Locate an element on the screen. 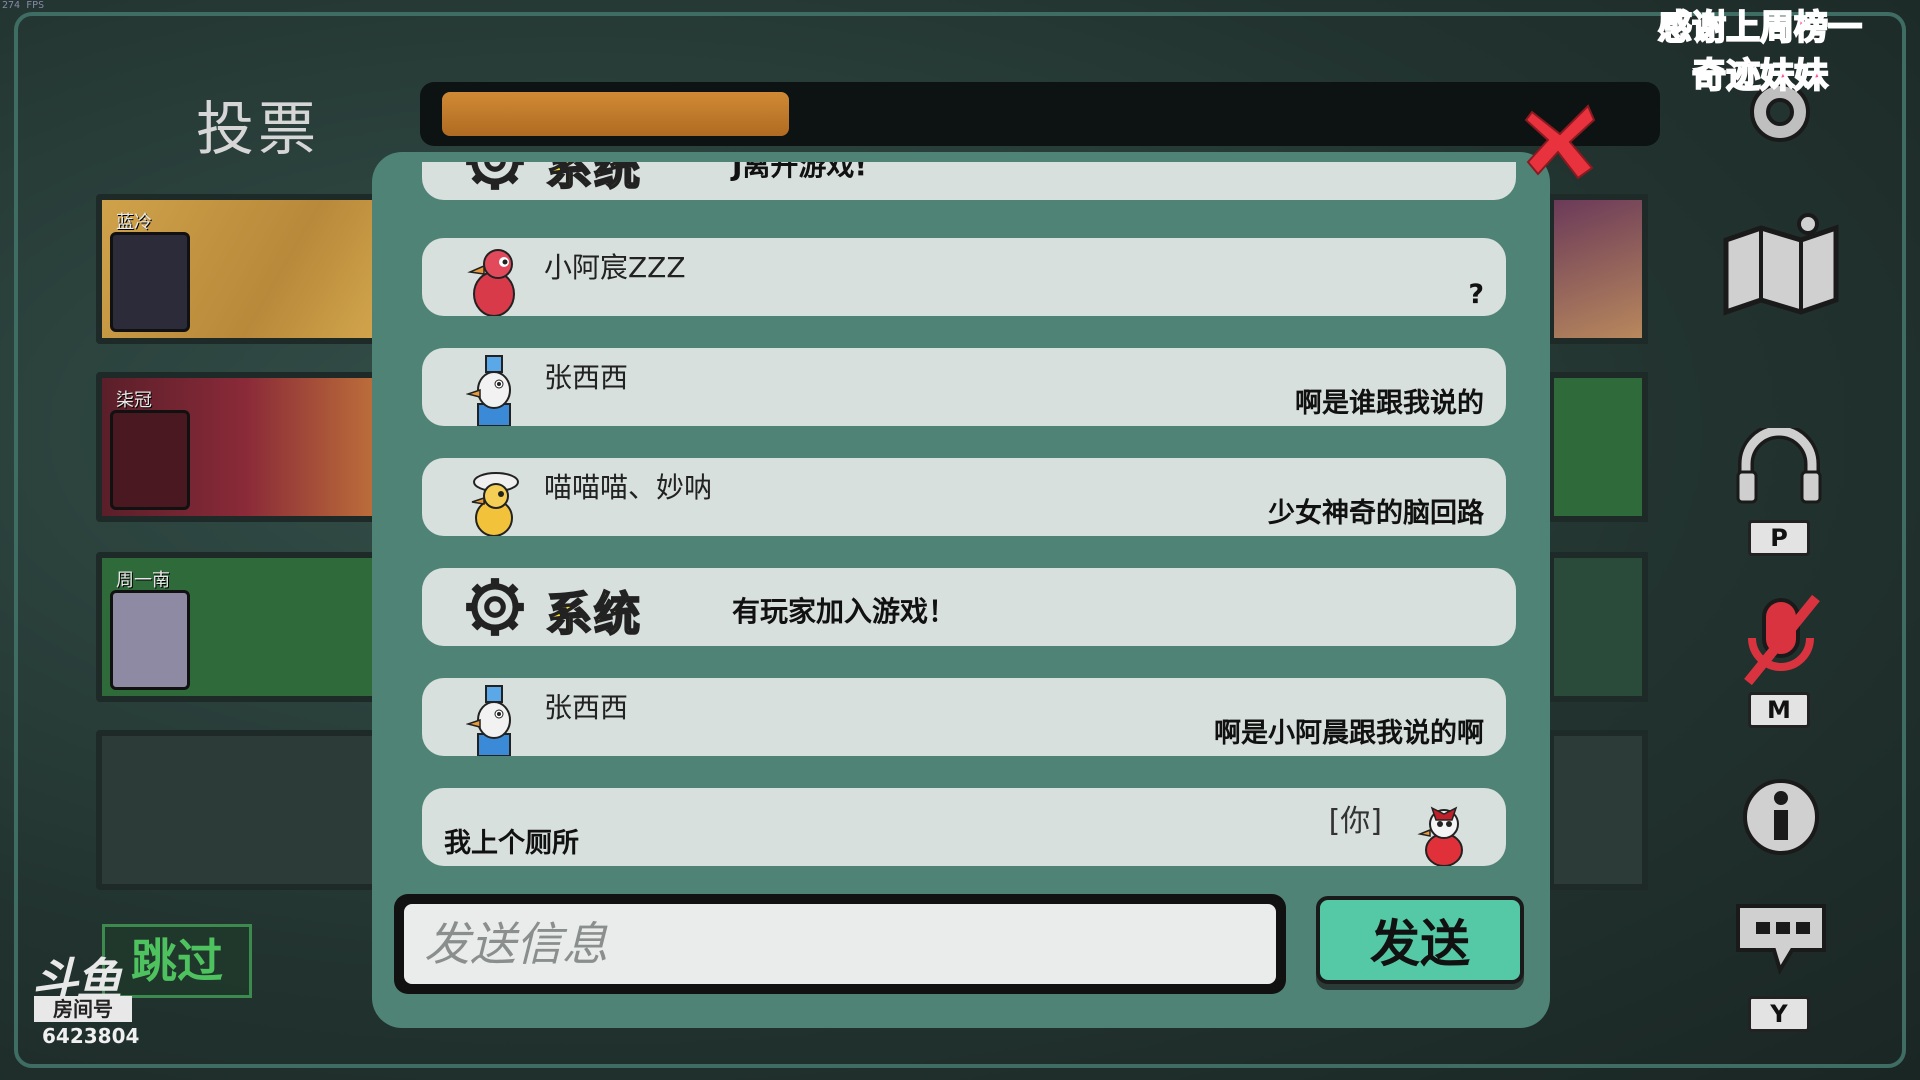 This screenshot has width=1920, height=1080. chat-message: 张西西 啊是小阿晨跟我说的啊 is located at coordinates (964, 717).